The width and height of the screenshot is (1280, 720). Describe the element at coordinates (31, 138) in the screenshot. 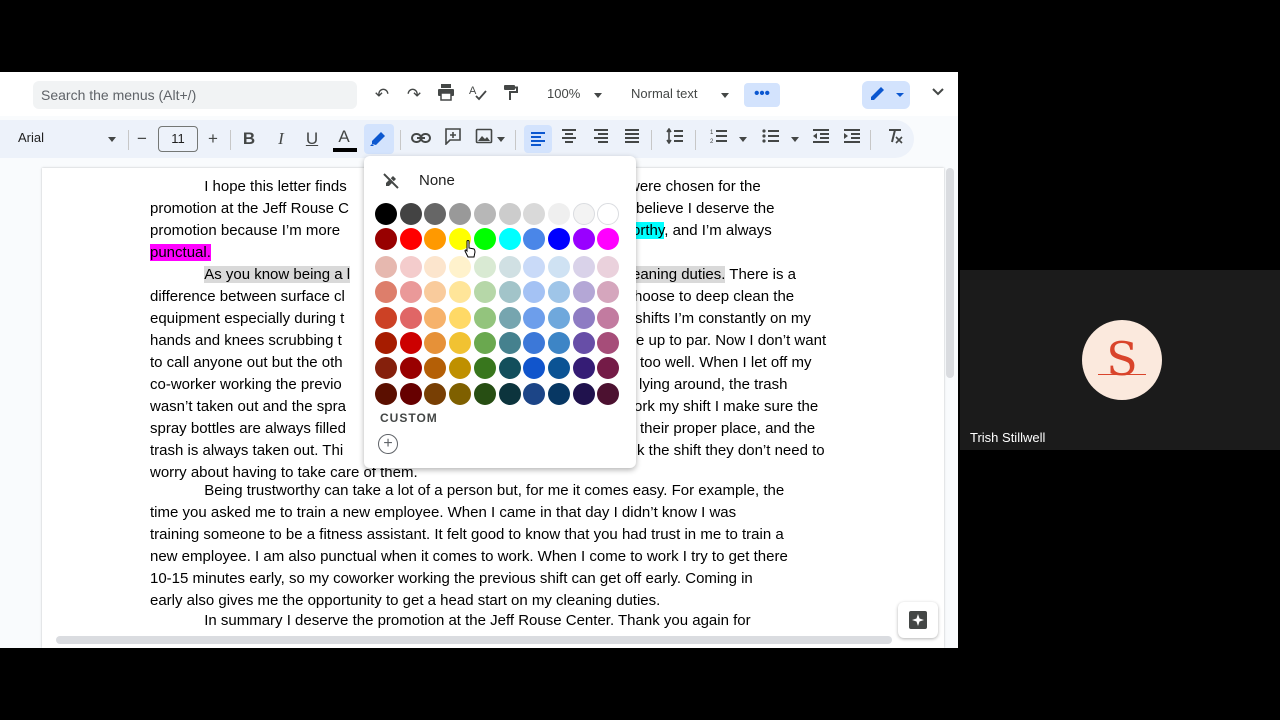

I see `font-select: Arial` at that location.